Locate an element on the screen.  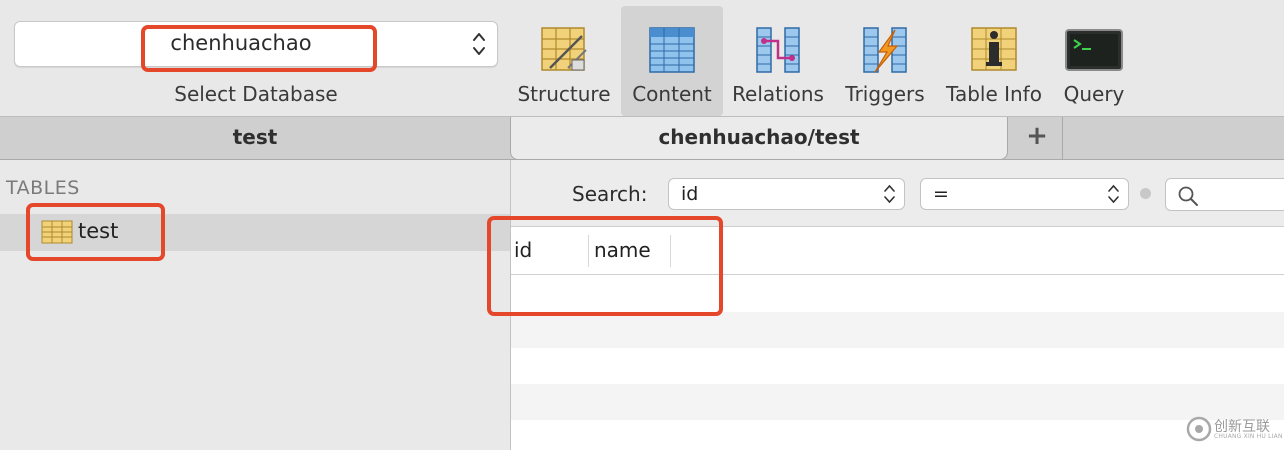
tab-chenhuachao-test: chenhuachao/test is located at coordinates (759, 138).